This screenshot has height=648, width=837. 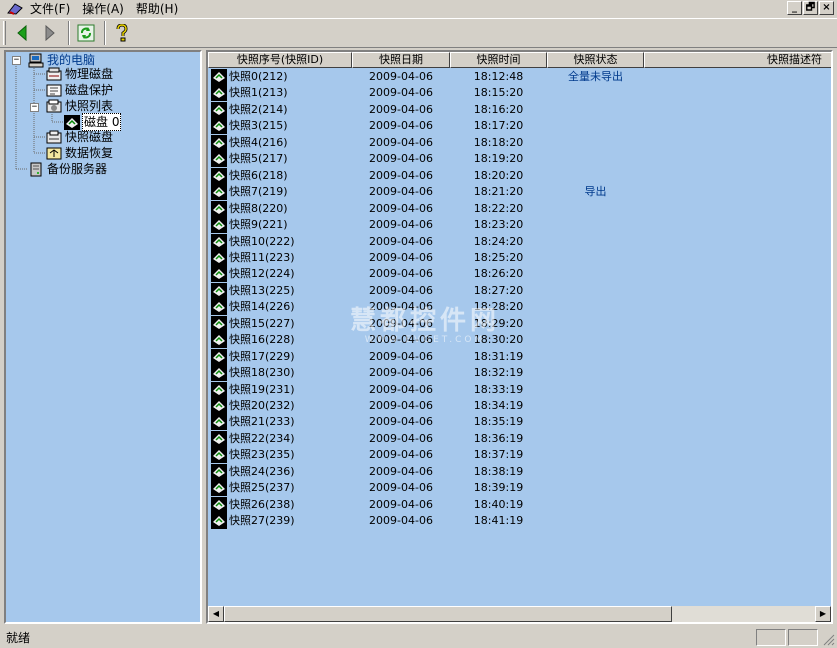 What do you see at coordinates (810, 8) in the screenshot?
I see `restore-button: 🗗` at bounding box center [810, 8].